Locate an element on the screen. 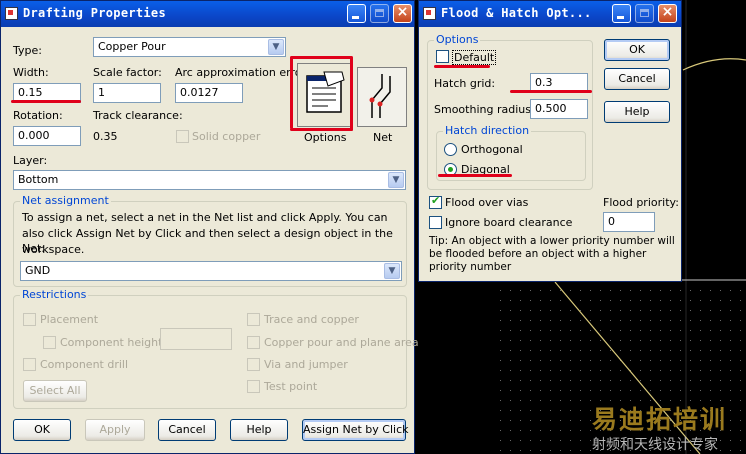 This screenshot has width=746, height=454. type-combo: Copper Pour ▼ is located at coordinates (189, 47).